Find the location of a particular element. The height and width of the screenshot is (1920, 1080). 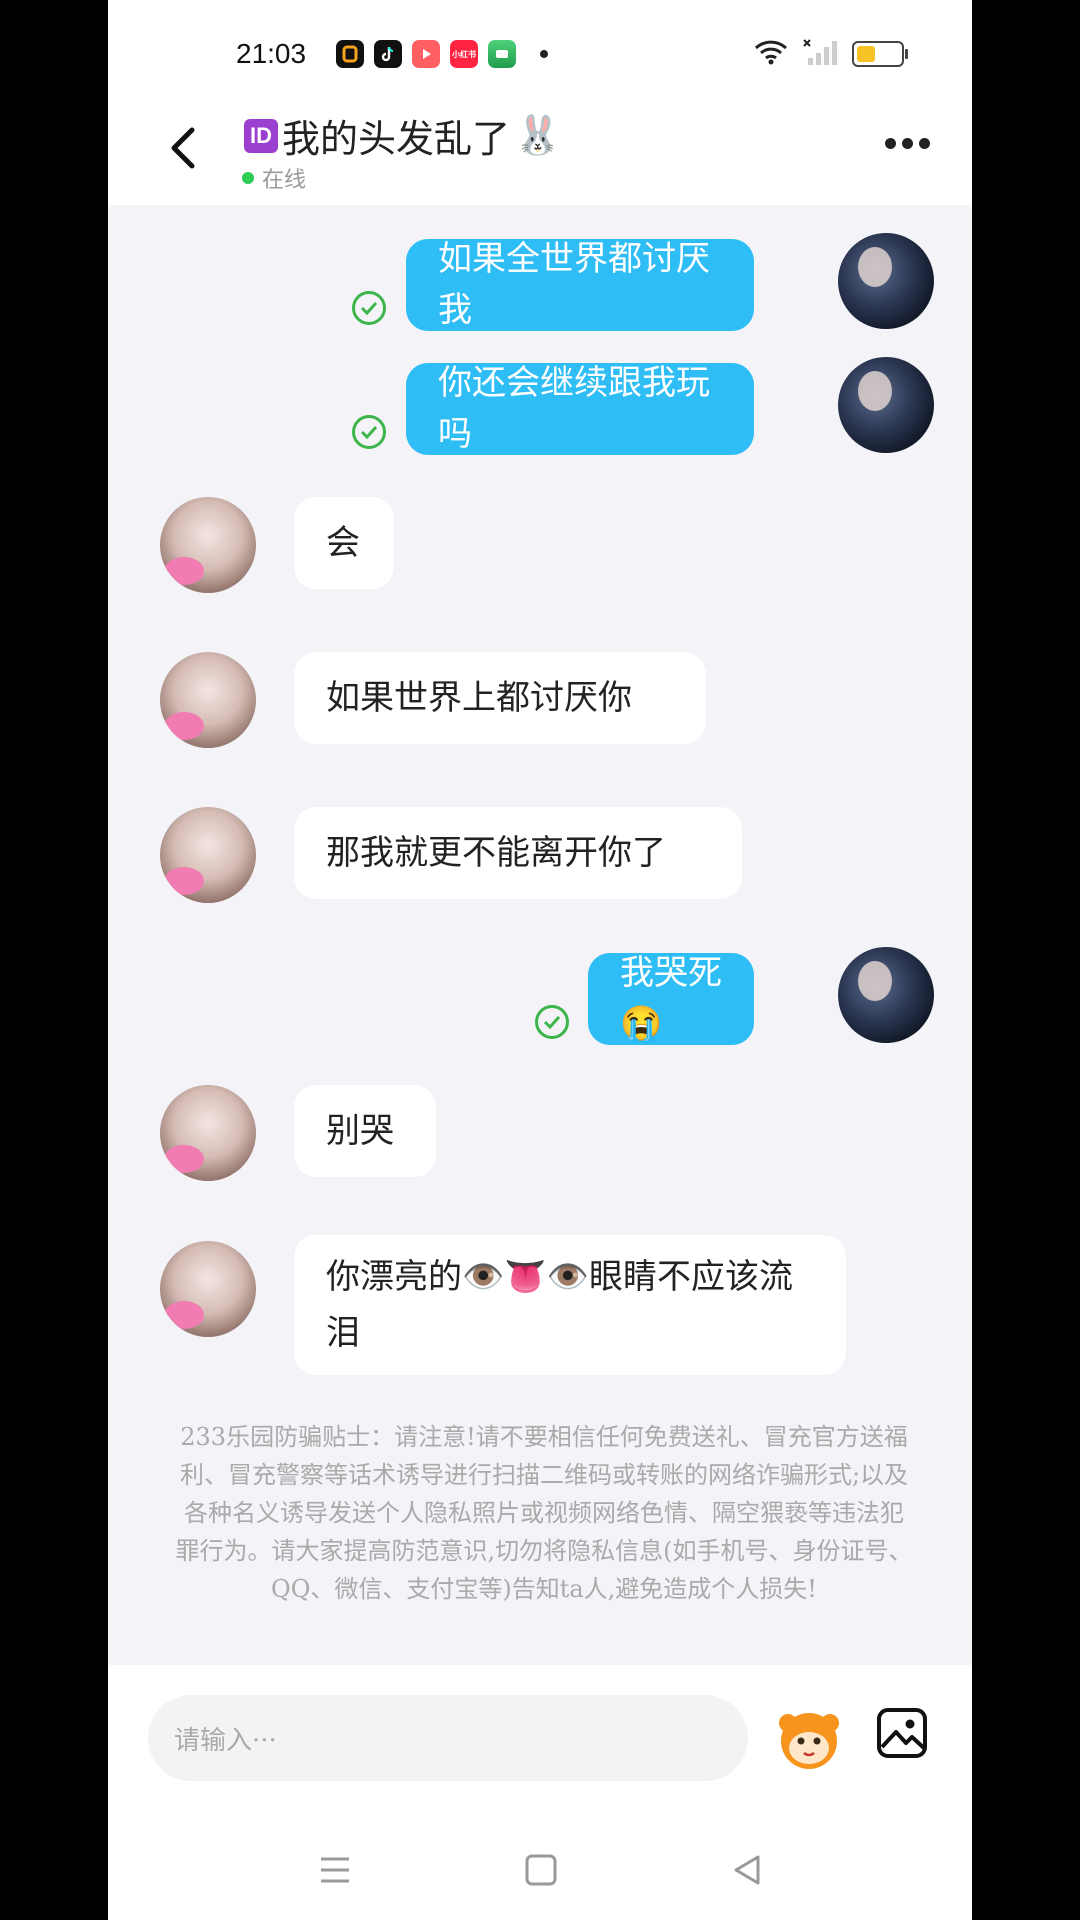

tiktok-icon is located at coordinates (388, 54).